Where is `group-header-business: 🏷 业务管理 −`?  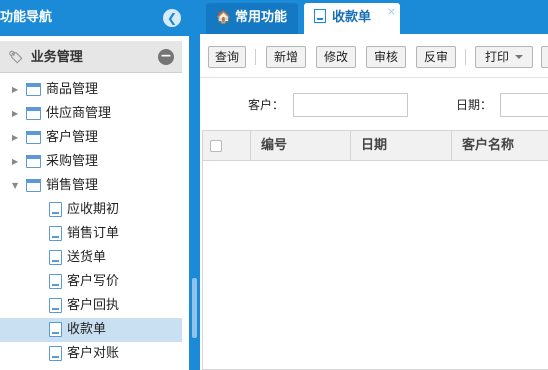 group-header-business: 🏷 业务管理 − is located at coordinates (91, 57).